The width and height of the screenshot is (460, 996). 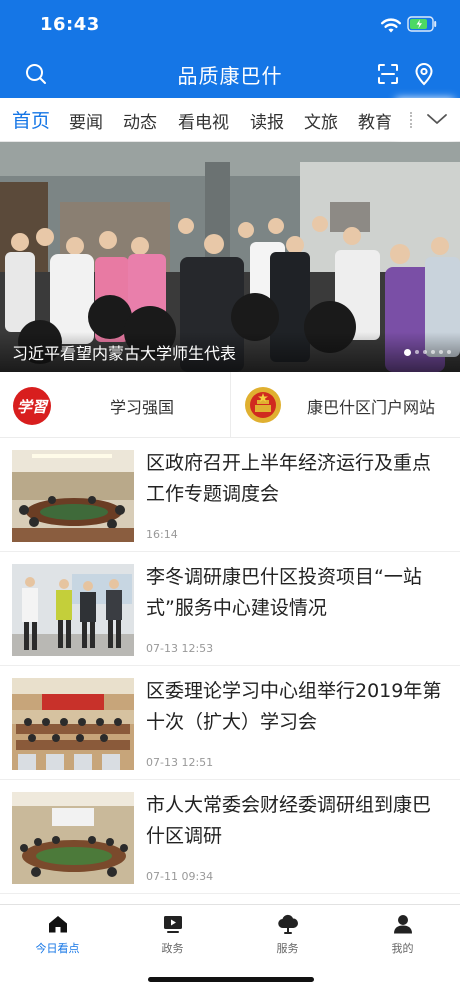 What do you see at coordinates (437, 119) in the screenshot?
I see `chevron-down-icon` at bounding box center [437, 119].